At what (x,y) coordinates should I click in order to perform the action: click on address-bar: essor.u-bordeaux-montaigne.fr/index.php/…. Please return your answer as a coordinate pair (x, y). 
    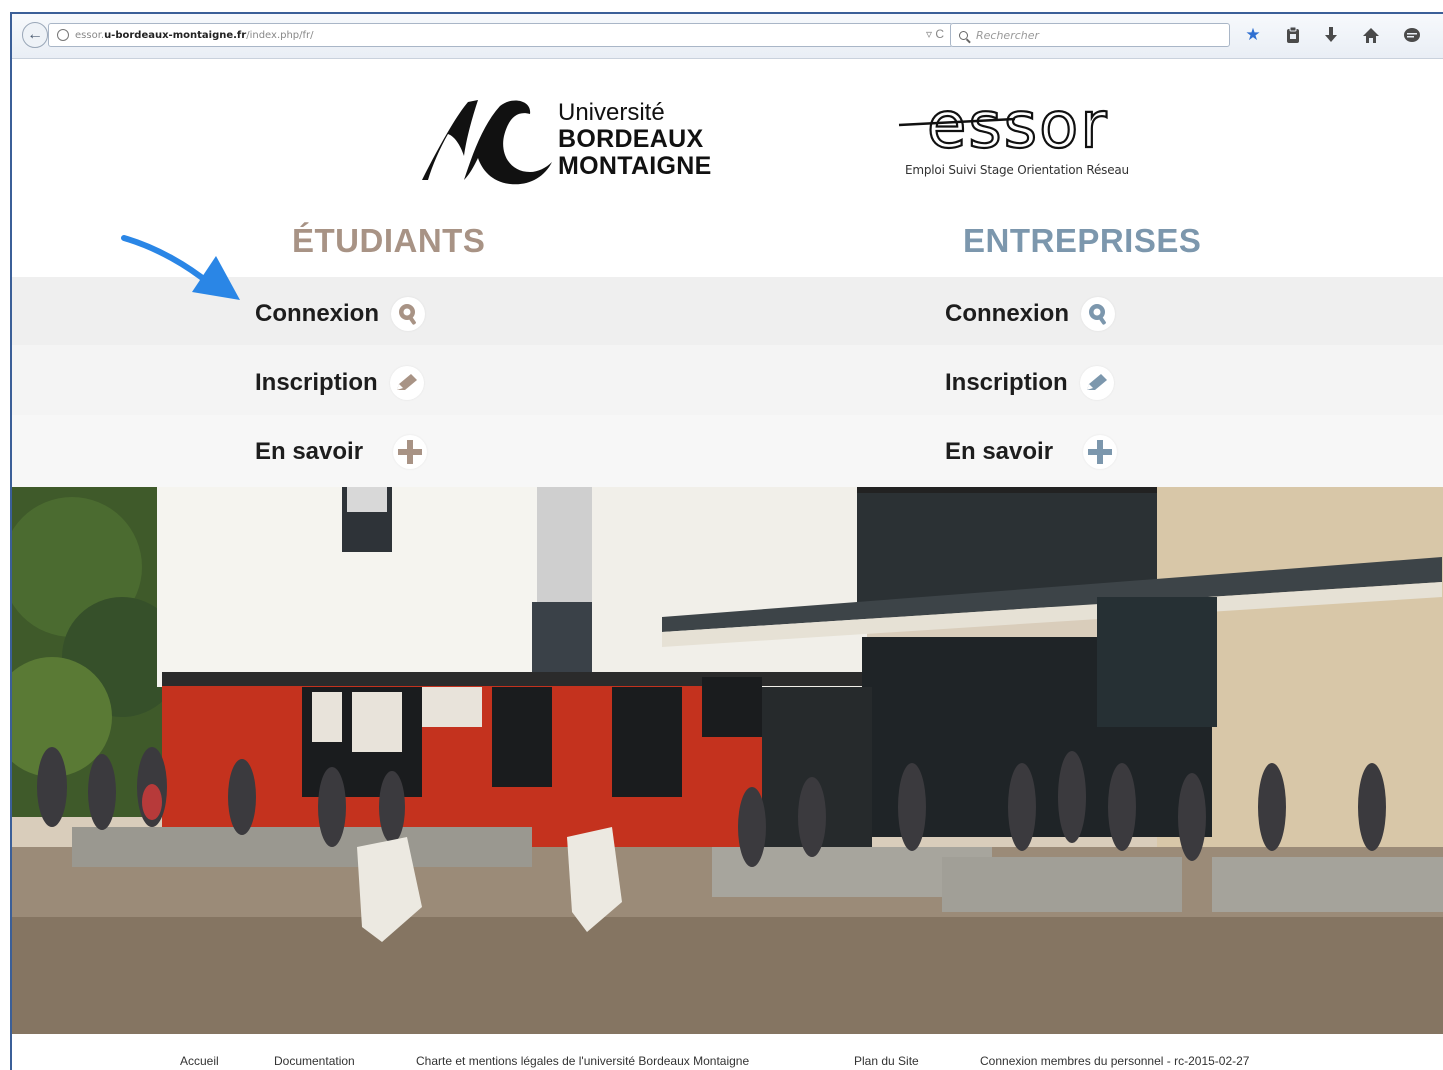
    Looking at the image, I should click on (500, 35).